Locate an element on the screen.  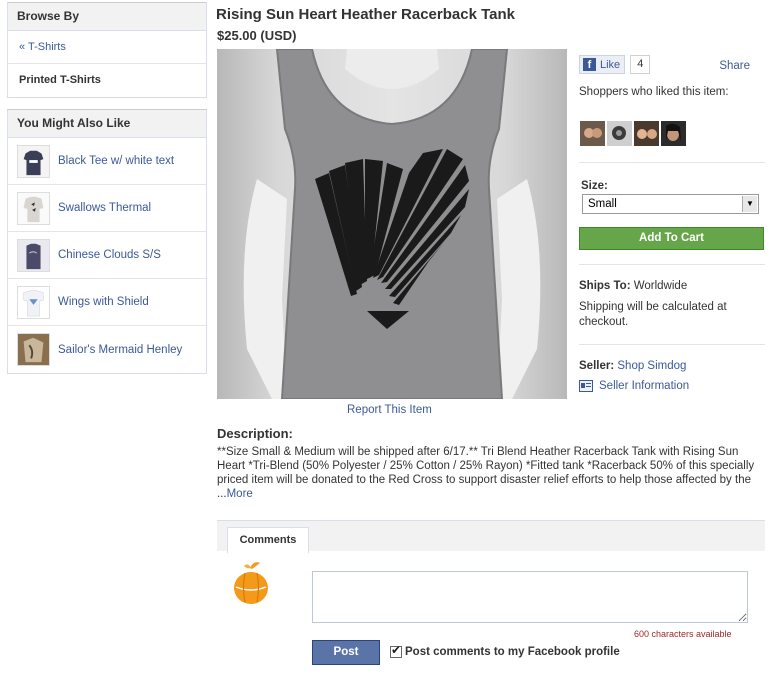
post-to-profile-checkbox is located at coordinates (396, 650).